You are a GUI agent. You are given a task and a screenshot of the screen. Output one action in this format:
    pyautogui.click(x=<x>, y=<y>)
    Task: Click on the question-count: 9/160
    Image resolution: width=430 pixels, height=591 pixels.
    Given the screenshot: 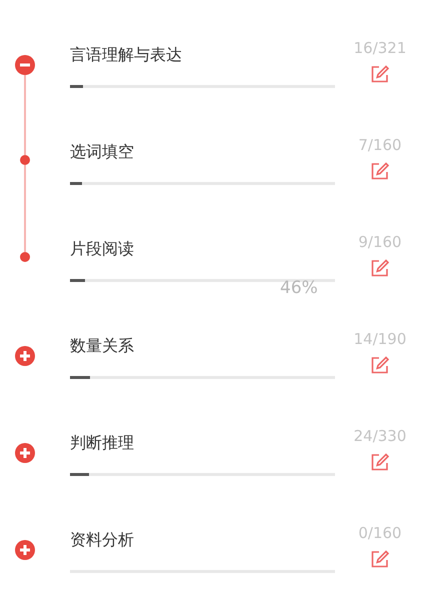 What is the action you would take?
    pyautogui.click(x=380, y=242)
    